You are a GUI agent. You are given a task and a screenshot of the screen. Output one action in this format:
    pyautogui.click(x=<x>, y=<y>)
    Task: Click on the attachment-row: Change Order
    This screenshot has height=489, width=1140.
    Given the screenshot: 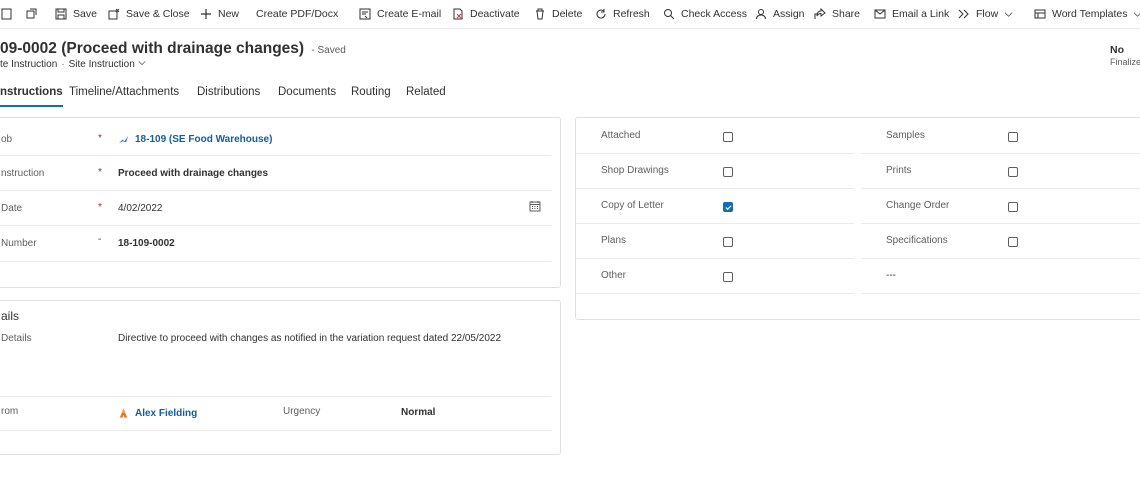 What is the action you would take?
    pyautogui.click(x=1000, y=206)
    